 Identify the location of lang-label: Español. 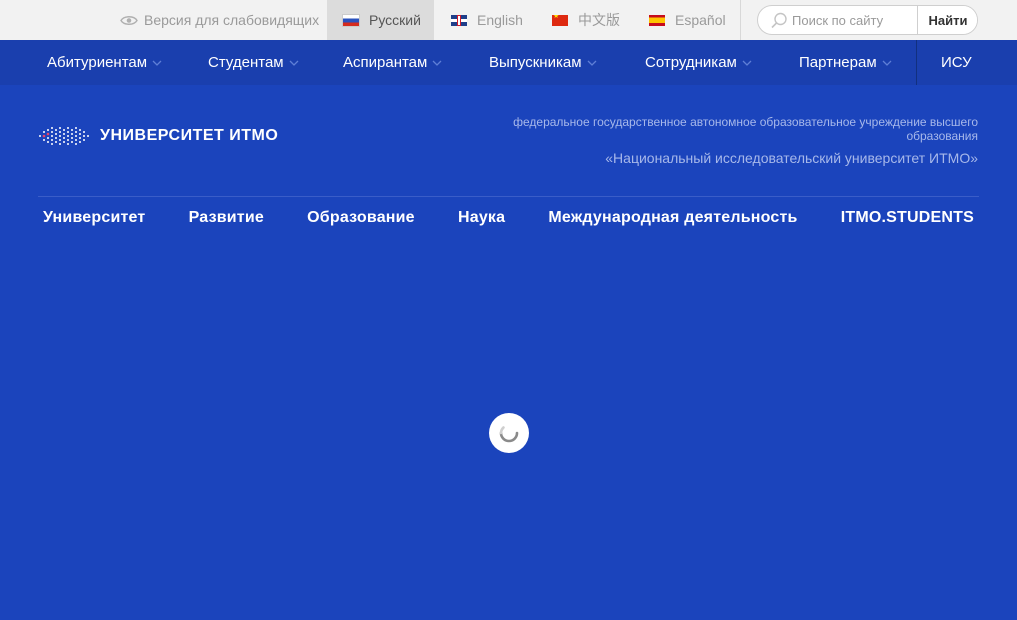
(700, 20).